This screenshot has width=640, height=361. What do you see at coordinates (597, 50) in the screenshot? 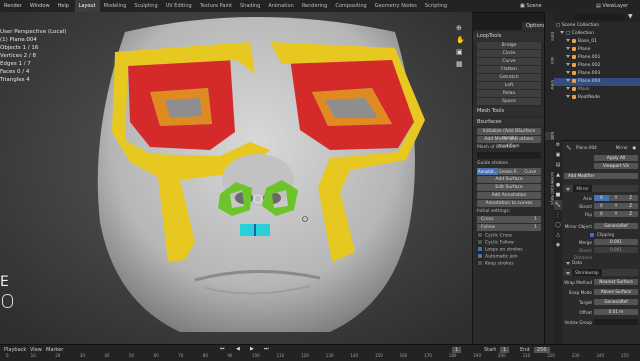
I see `outliner-row: Plane` at bounding box center [597, 50].